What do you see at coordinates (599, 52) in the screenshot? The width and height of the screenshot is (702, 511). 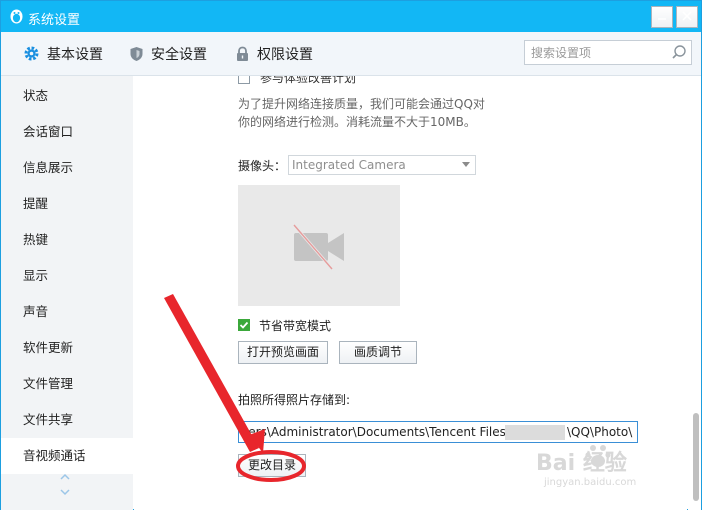 I see `search-input` at bounding box center [599, 52].